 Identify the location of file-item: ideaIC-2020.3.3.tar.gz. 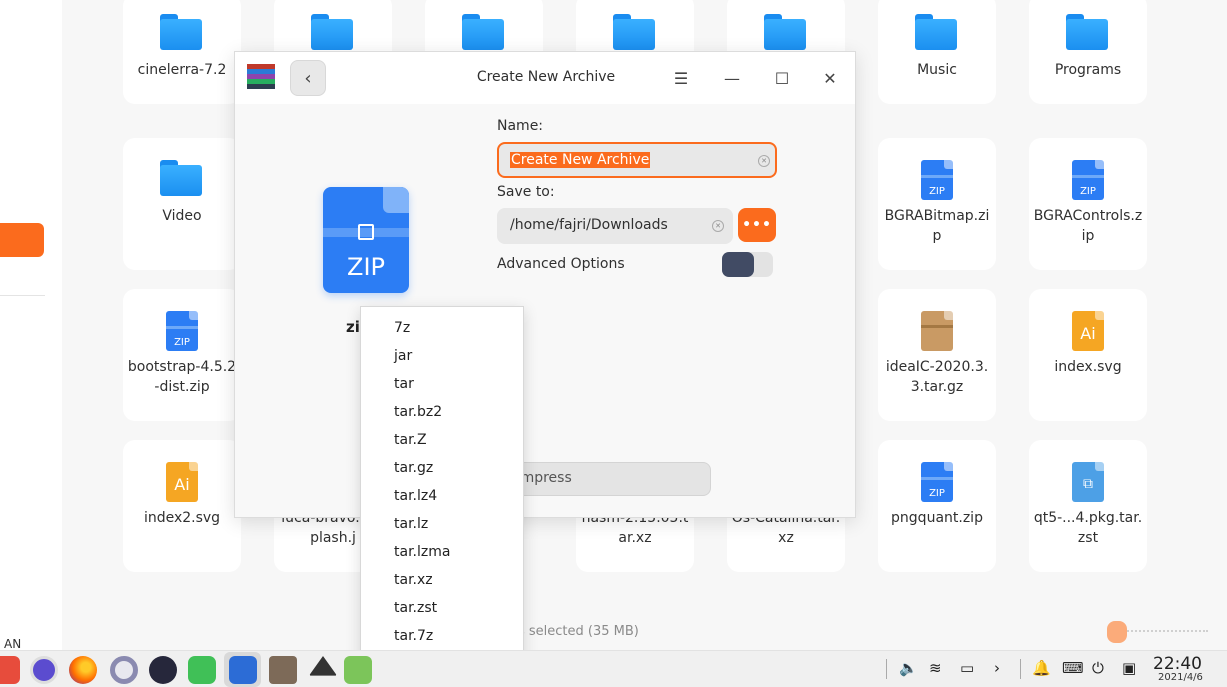
(937, 355).